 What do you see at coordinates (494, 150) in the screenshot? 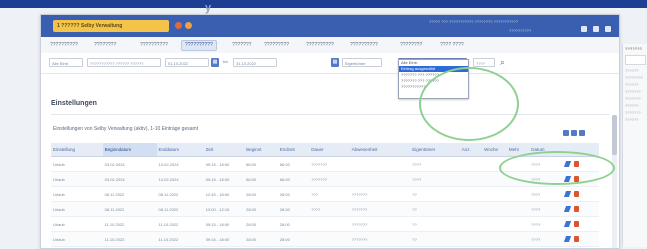
I see `column-header: Woche` at bounding box center [494, 150].